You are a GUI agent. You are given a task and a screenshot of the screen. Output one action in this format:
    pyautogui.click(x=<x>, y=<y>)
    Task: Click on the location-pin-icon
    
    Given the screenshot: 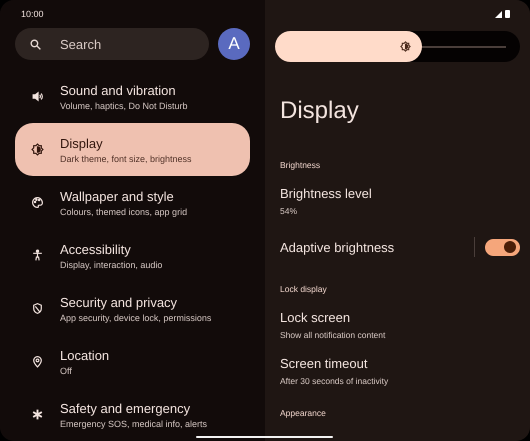 What is the action you would take?
    pyautogui.click(x=37, y=361)
    